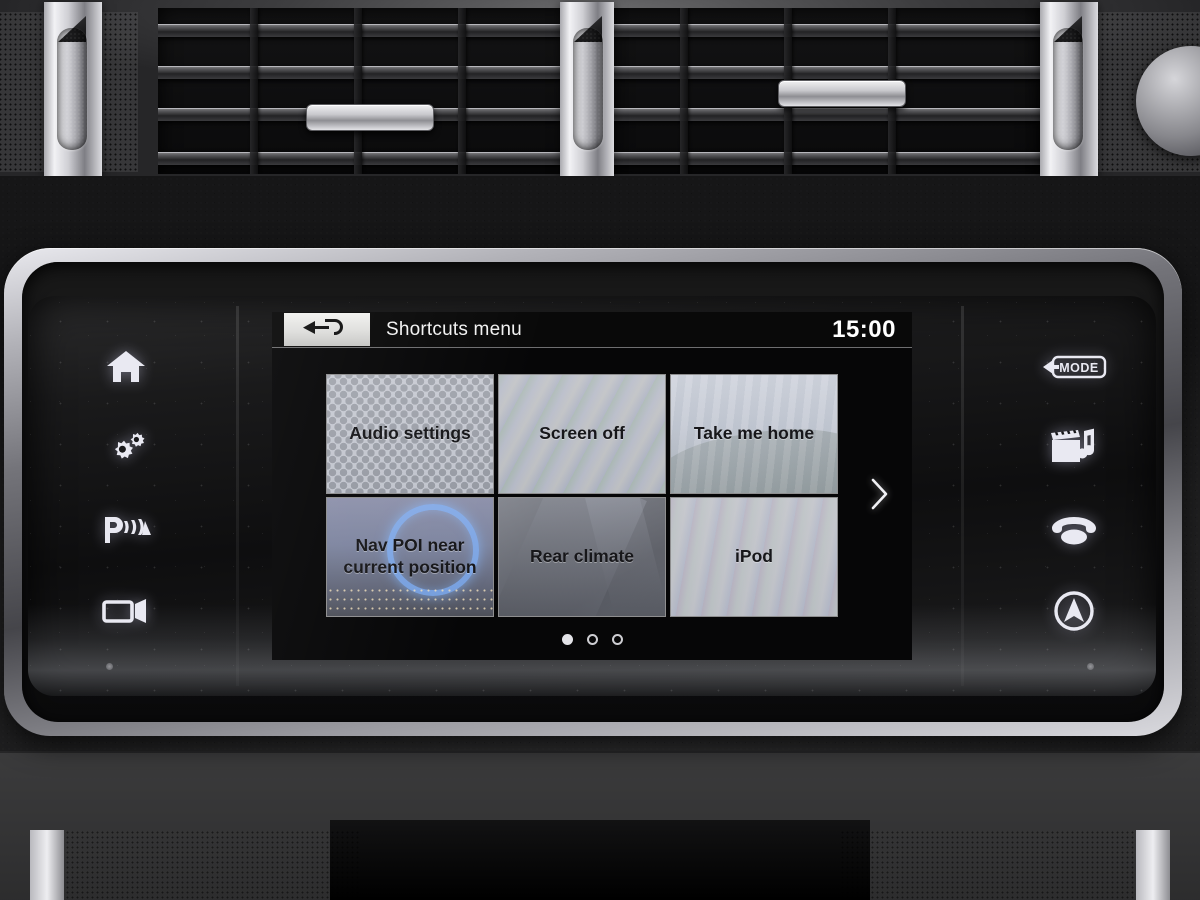  I want to click on hard-key-column-right: MODE, so click(1074, 496).